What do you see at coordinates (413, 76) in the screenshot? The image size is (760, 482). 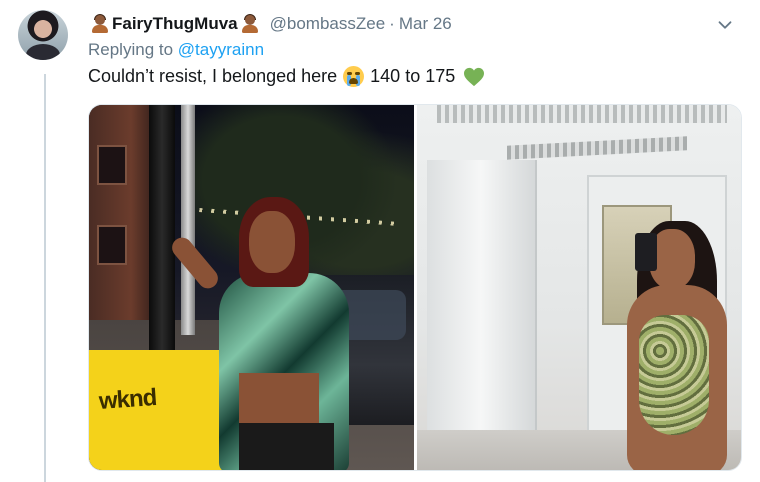 I see `tweet-text-part2: 140 to 175` at bounding box center [413, 76].